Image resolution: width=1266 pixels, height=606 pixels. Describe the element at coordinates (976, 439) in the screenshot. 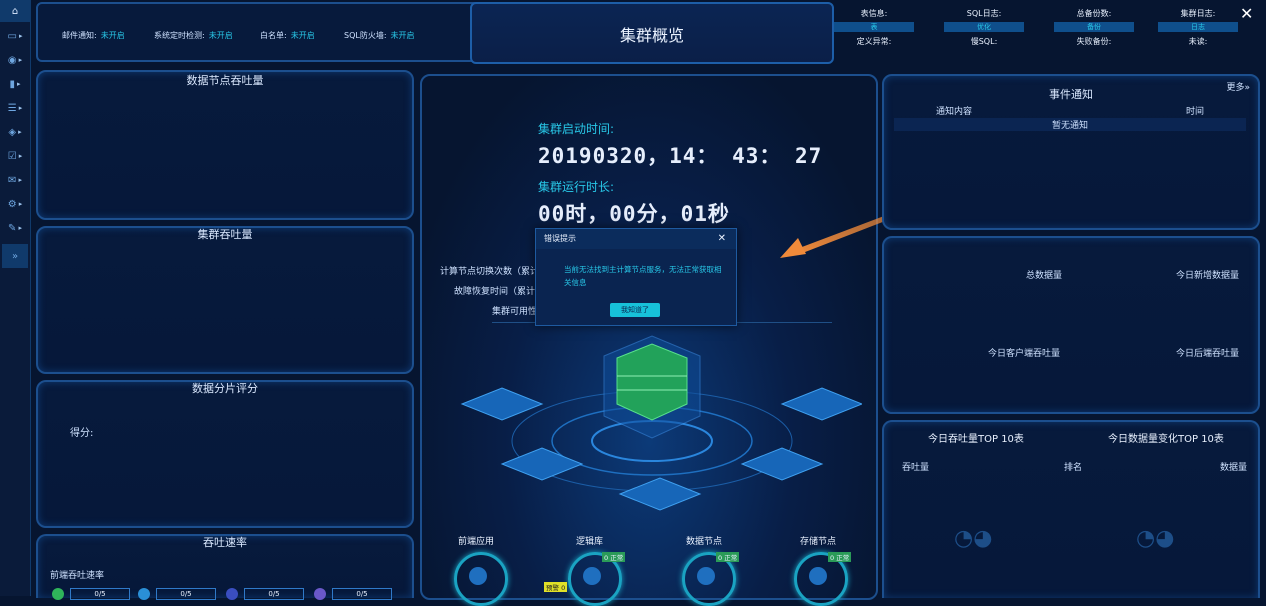

I see `top-throughput-title: 今日吞吐量TOP 10表` at that location.